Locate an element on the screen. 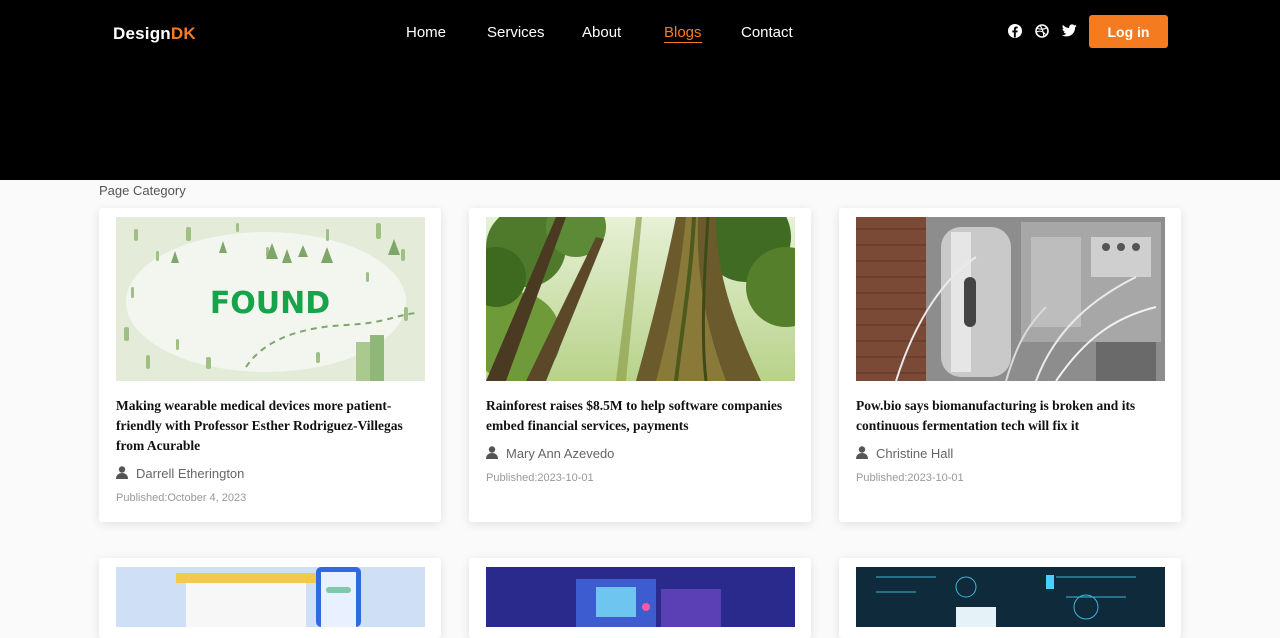  card-image-security is located at coordinates (1010, 597).